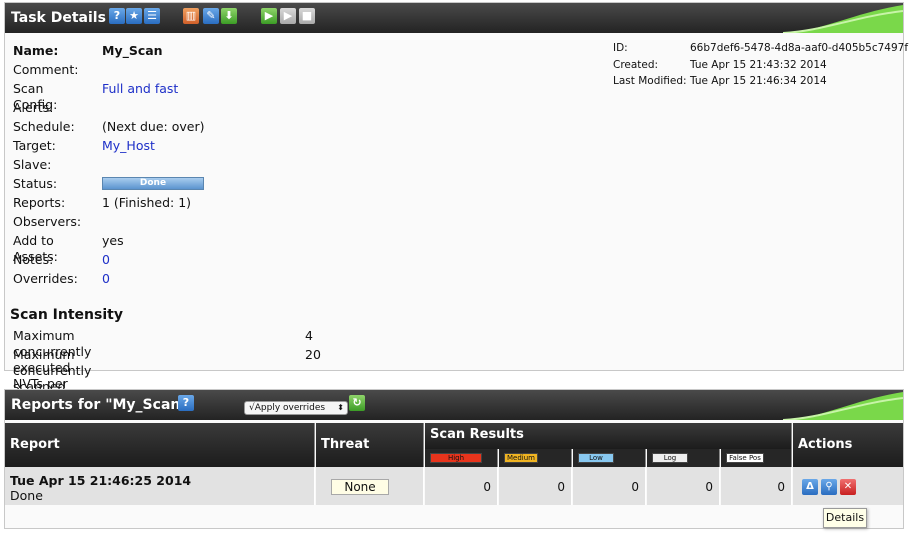 Image resolution: width=911 pixels, height=534 pixels. I want to click on sev-low-label: Low, so click(596, 458).